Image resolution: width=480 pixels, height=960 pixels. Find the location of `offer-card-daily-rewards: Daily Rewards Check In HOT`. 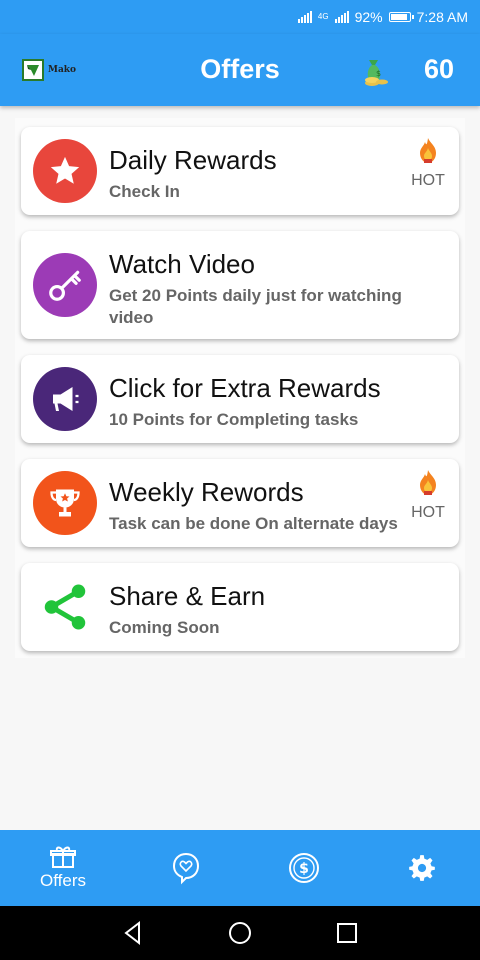

offer-card-daily-rewards: Daily Rewards Check In HOT is located at coordinates (240, 171).